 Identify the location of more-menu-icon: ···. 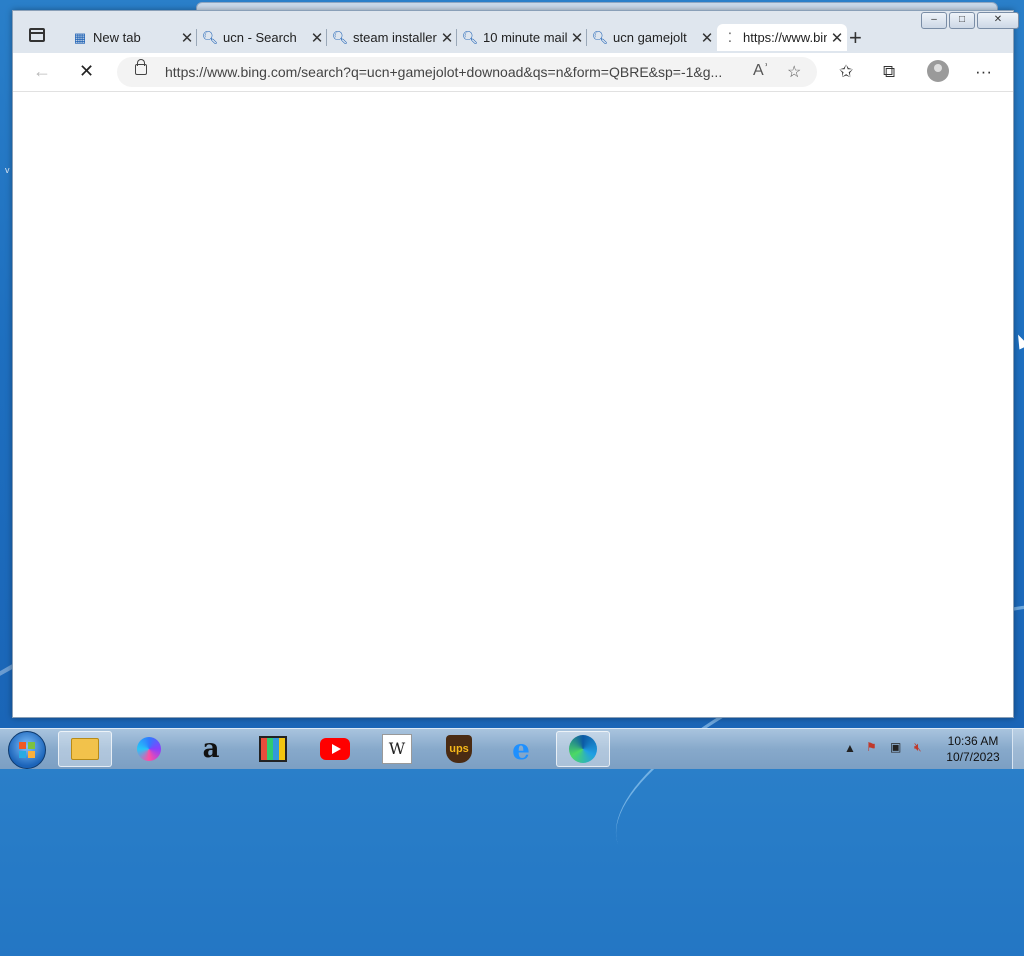
(983, 72).